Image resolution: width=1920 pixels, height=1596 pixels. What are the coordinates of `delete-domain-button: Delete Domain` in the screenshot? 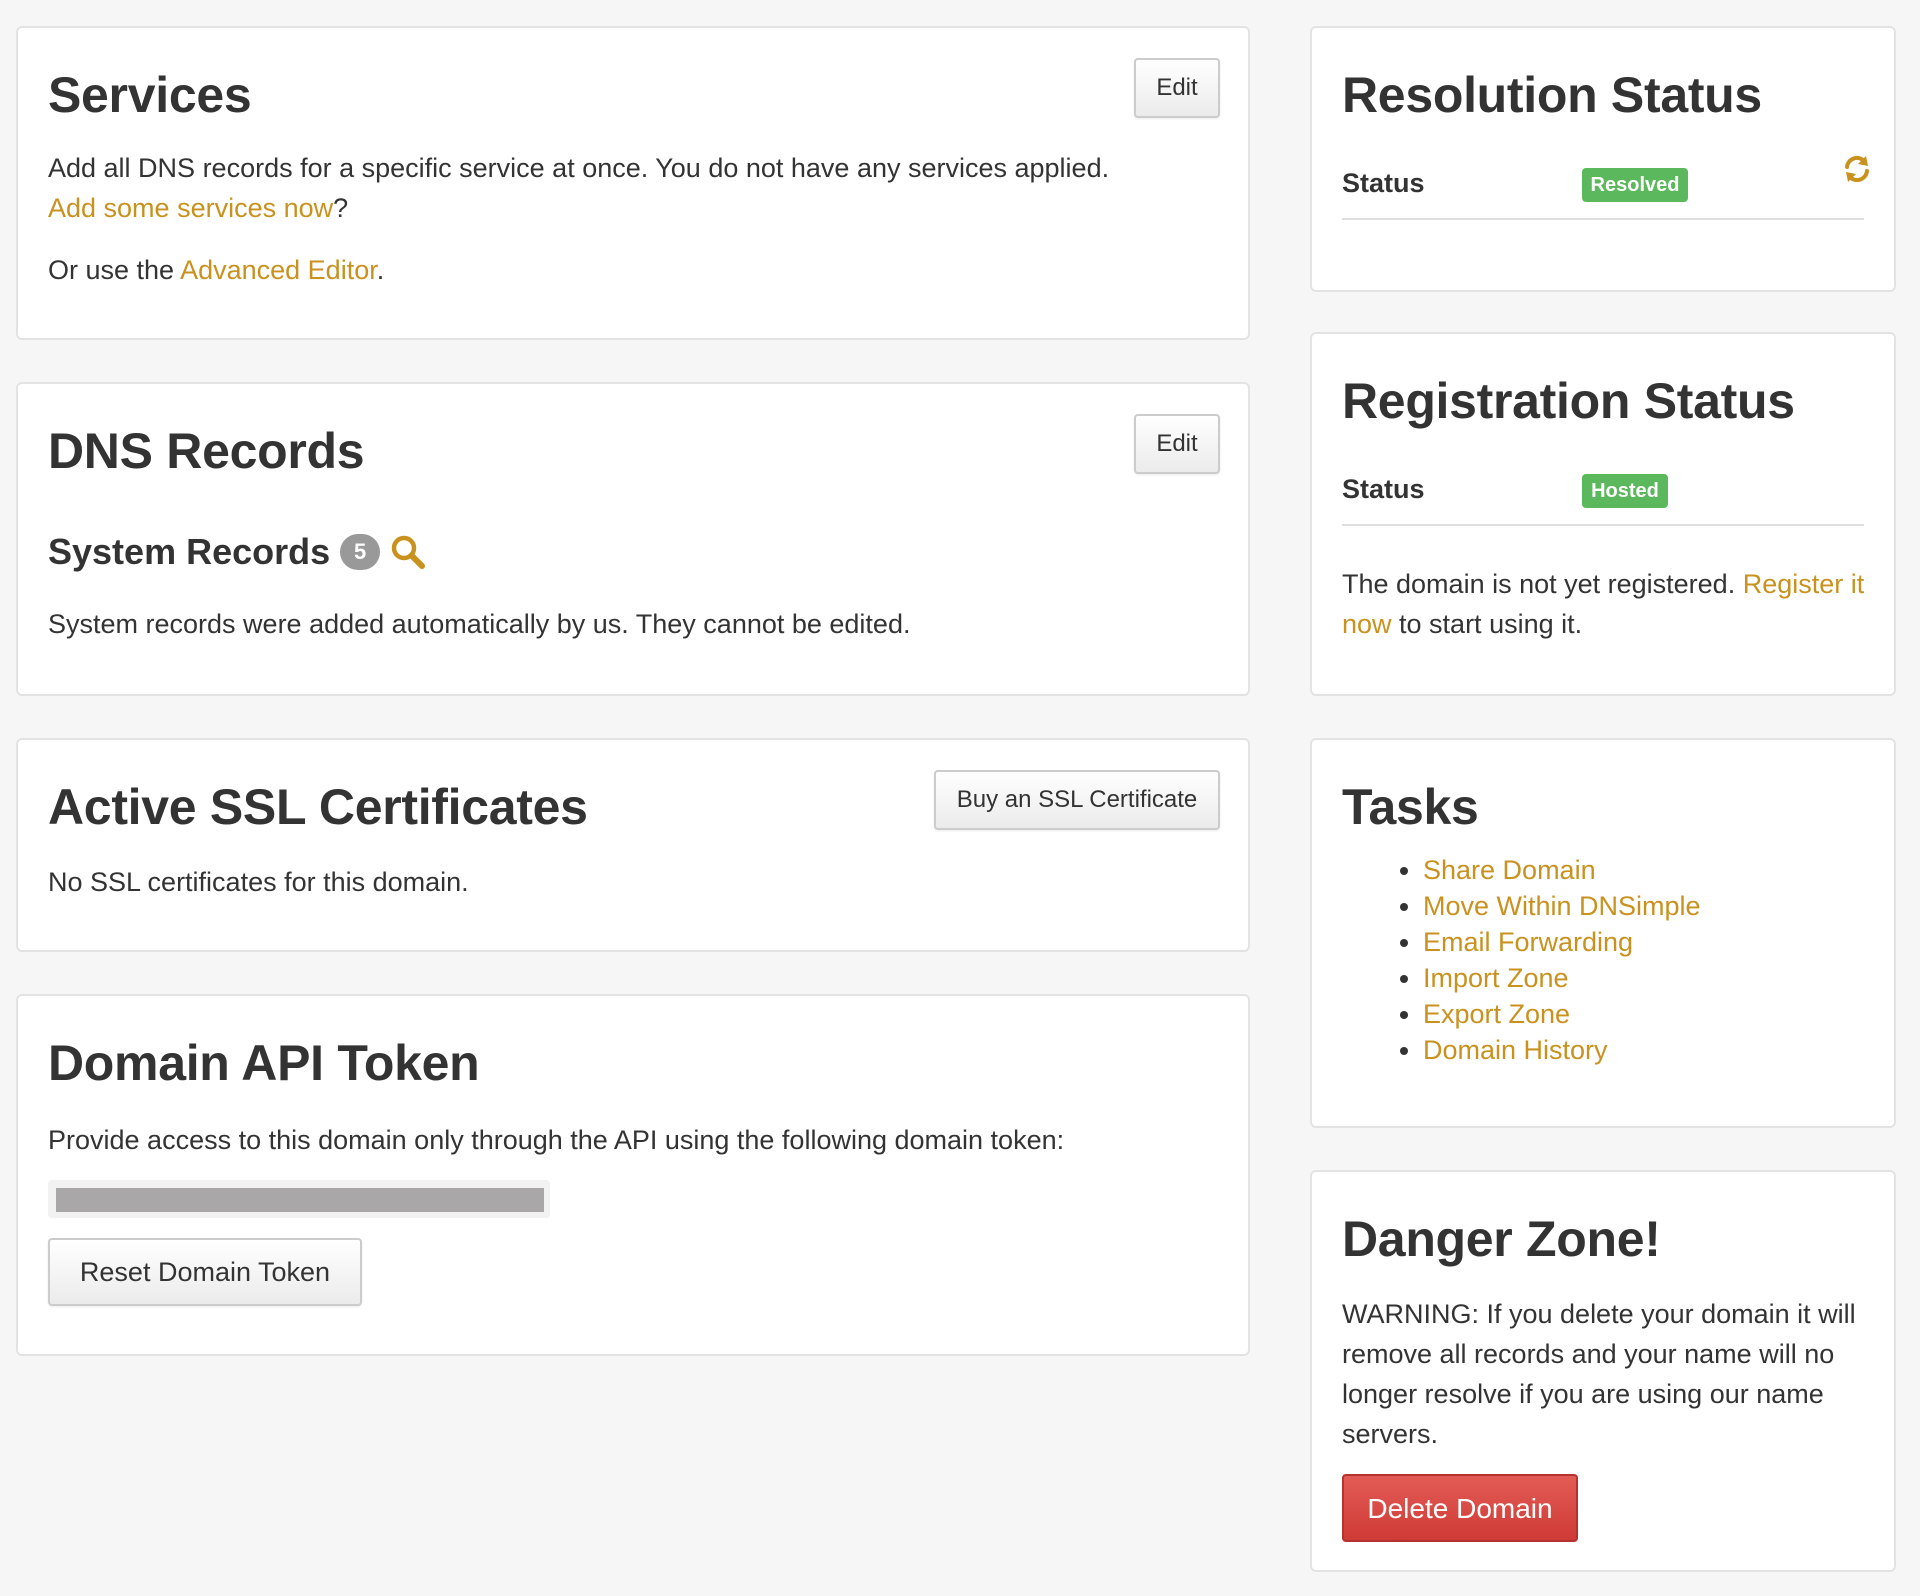 It's located at (1460, 1508).